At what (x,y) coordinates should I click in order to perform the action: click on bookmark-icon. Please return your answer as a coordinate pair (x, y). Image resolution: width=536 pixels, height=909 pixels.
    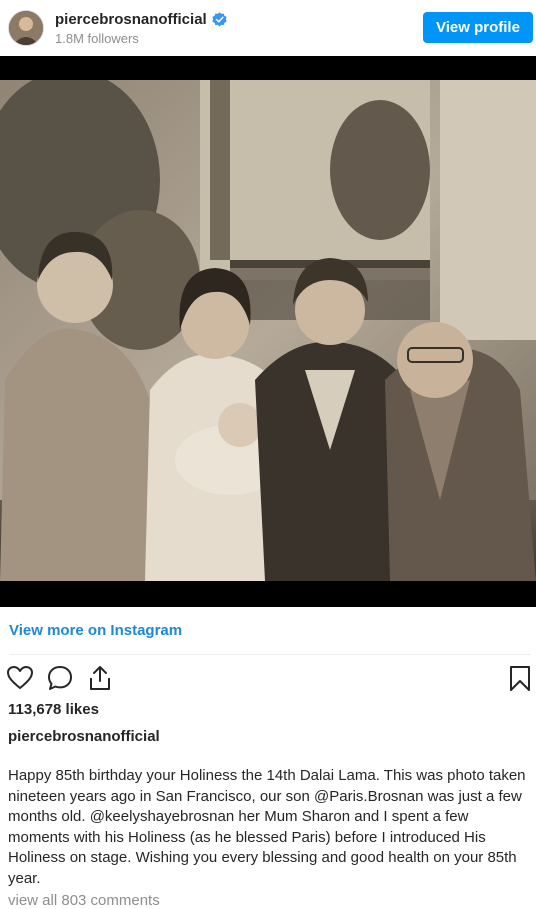
    Looking at the image, I should click on (520, 678).